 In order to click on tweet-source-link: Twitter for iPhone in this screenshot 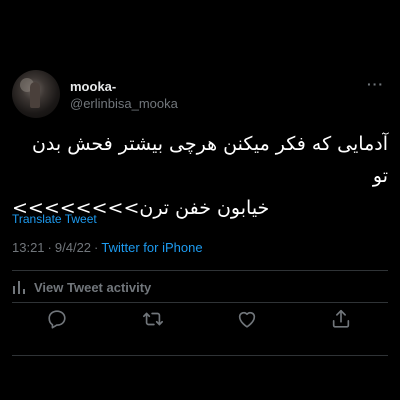, I will do `click(151, 247)`.